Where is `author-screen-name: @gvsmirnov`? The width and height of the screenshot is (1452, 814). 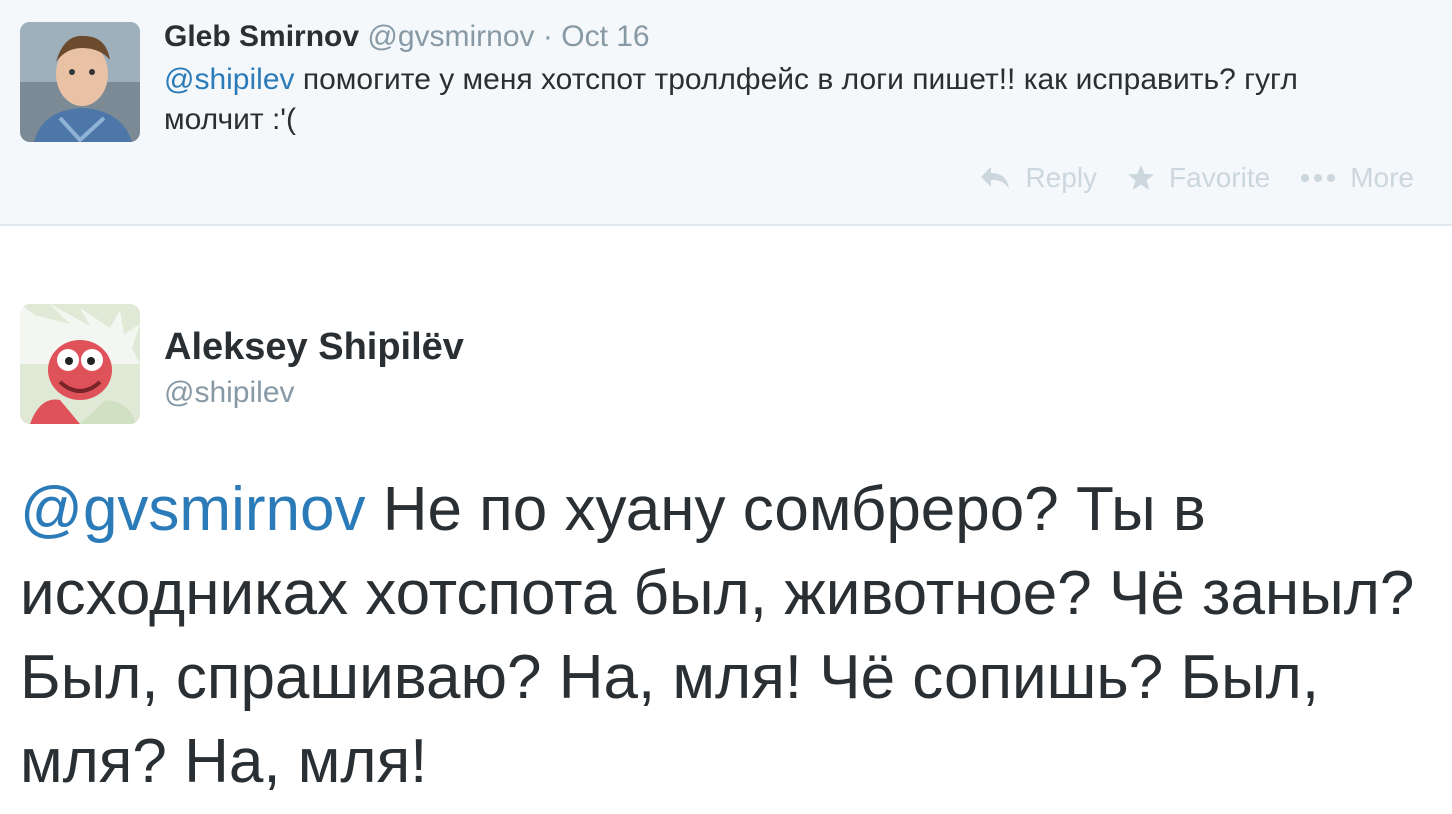
author-screen-name: @gvsmirnov is located at coordinates (450, 36).